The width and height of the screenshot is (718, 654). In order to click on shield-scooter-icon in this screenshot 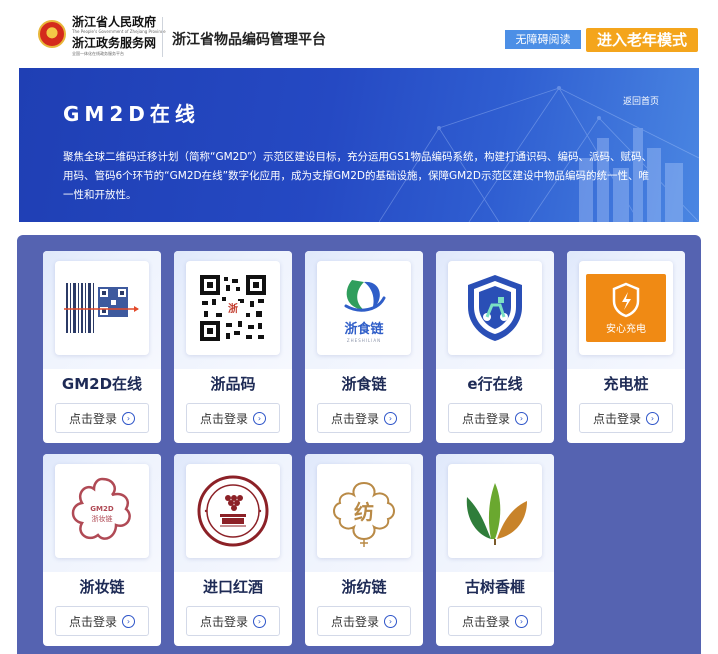, I will do `click(495, 308)`.